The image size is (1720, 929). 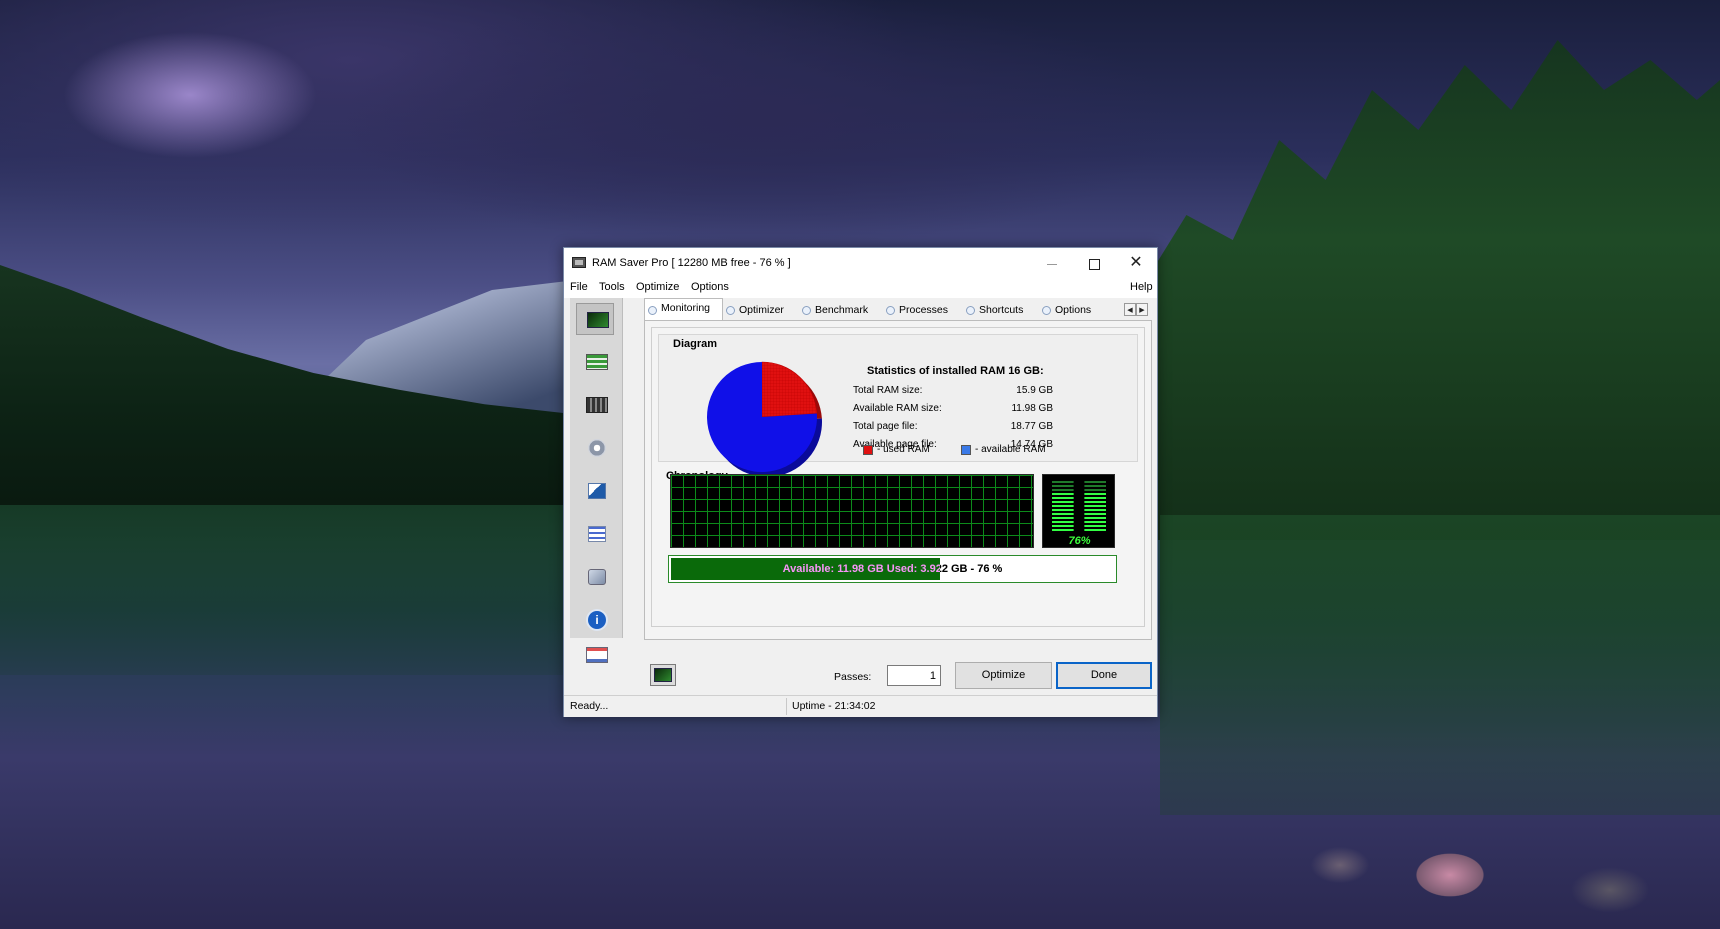 What do you see at coordinates (657, 287) in the screenshot?
I see `menu-optimize: Optimize` at bounding box center [657, 287].